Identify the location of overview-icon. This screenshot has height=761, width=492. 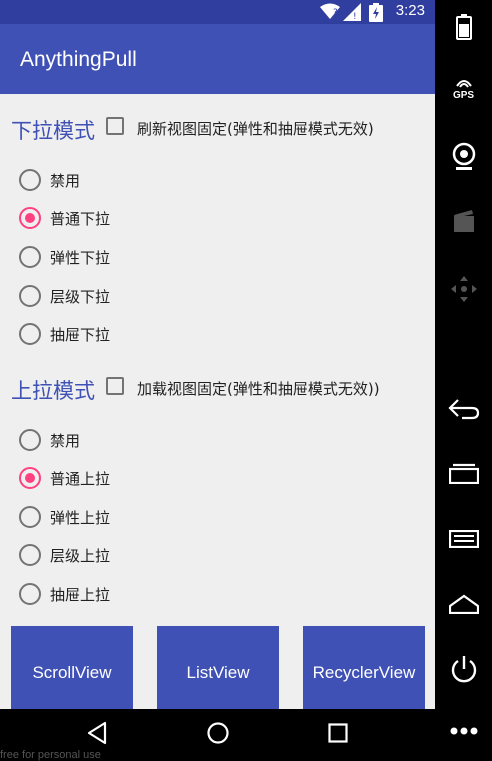
(463, 473).